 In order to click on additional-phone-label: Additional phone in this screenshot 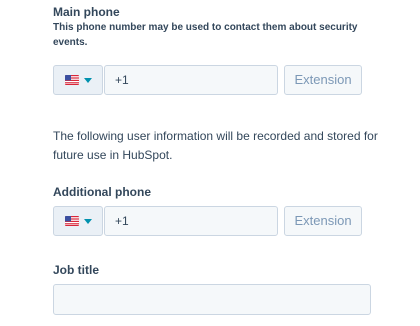, I will do `click(102, 192)`.